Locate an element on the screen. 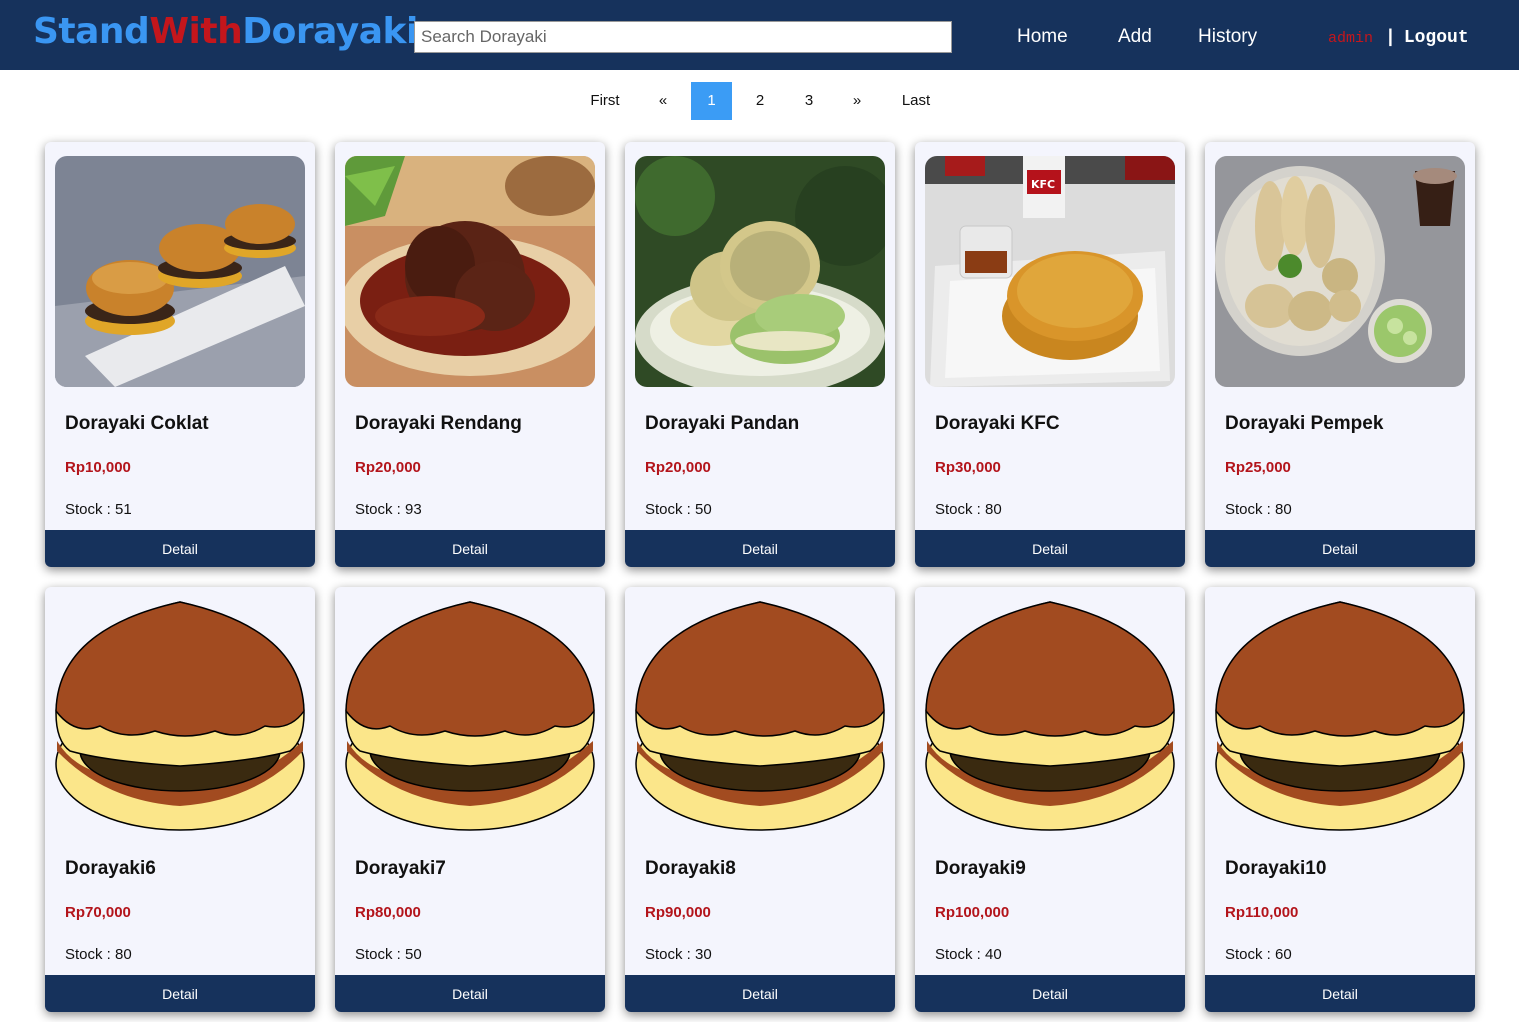 The image size is (1519, 1022). page-last-link: Last is located at coordinates (916, 101).